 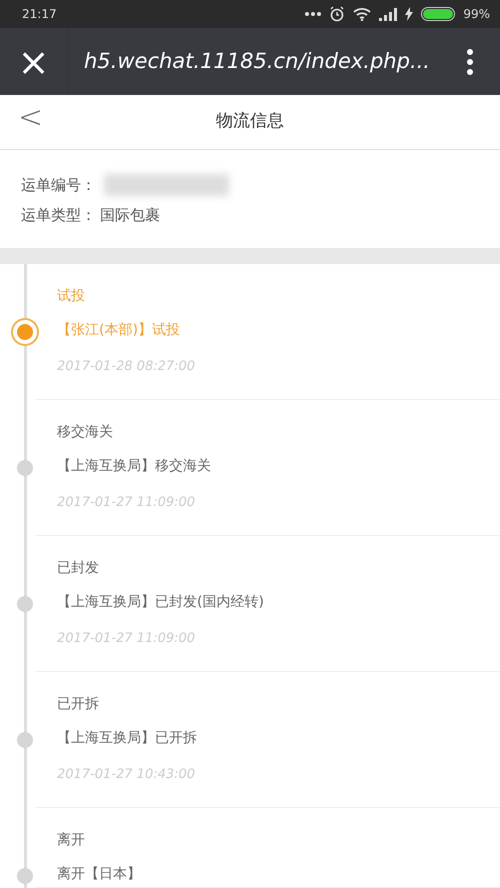 I want to click on waybill-type-value: 国际包裹, so click(x=130, y=215).